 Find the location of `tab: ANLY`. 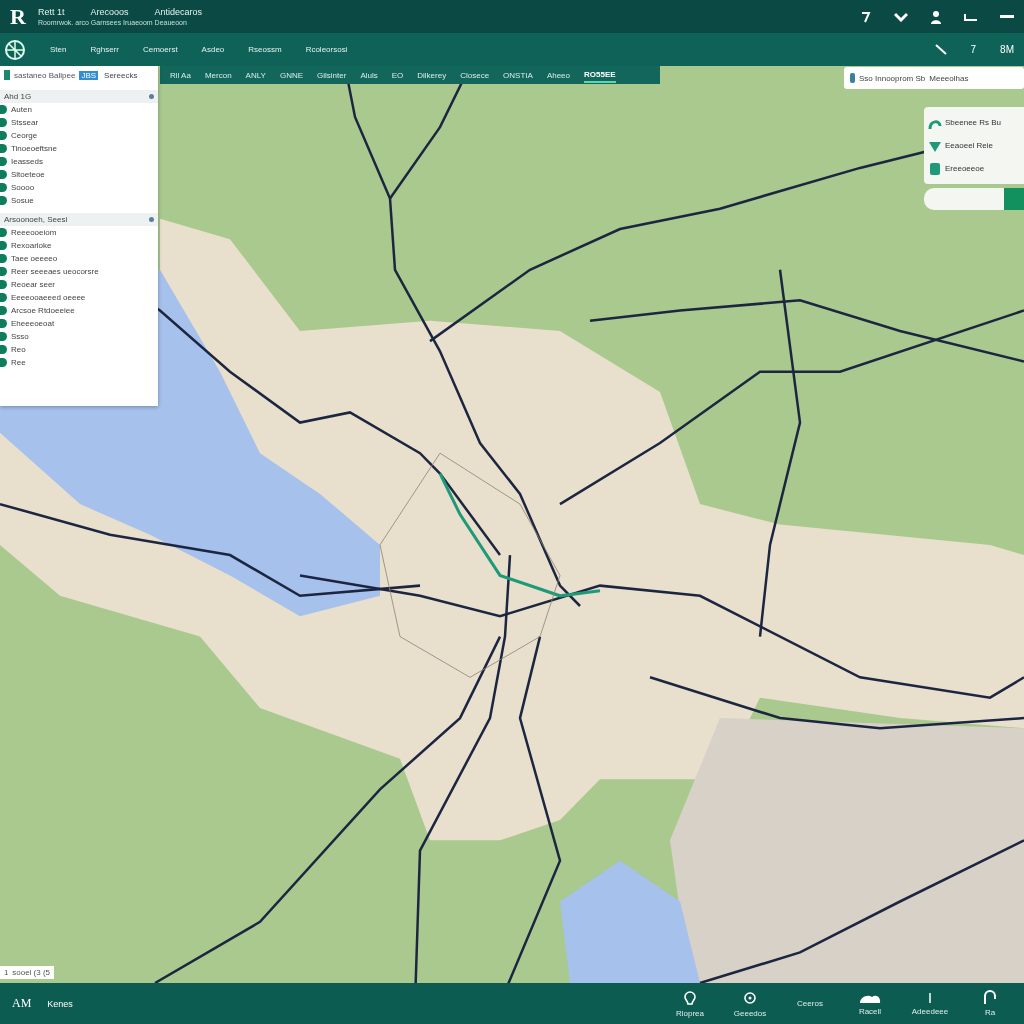

tab: ANLY is located at coordinates (255, 75).